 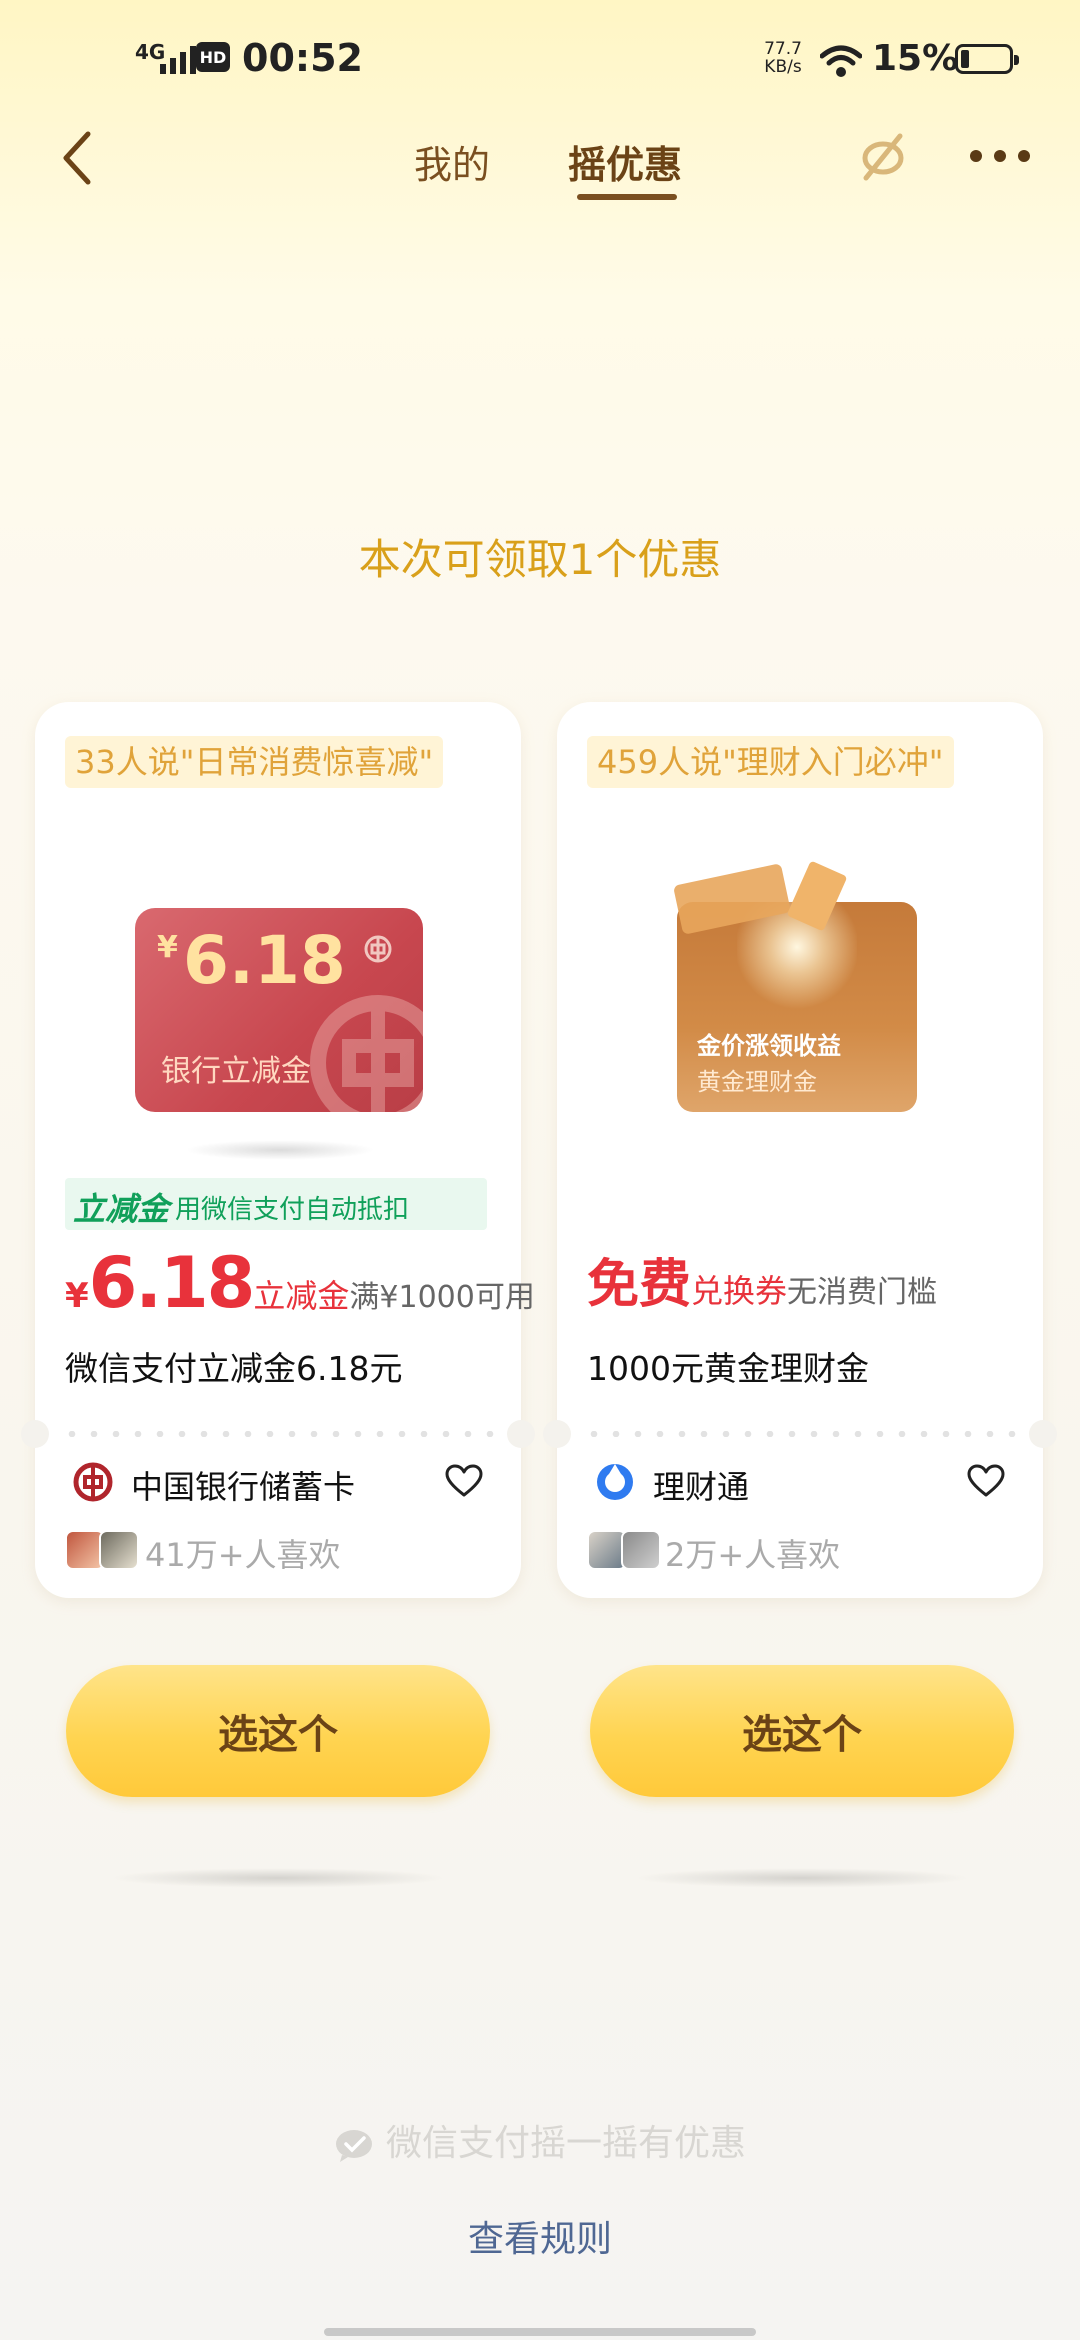 What do you see at coordinates (1000, 156) in the screenshot?
I see `more-icon` at bounding box center [1000, 156].